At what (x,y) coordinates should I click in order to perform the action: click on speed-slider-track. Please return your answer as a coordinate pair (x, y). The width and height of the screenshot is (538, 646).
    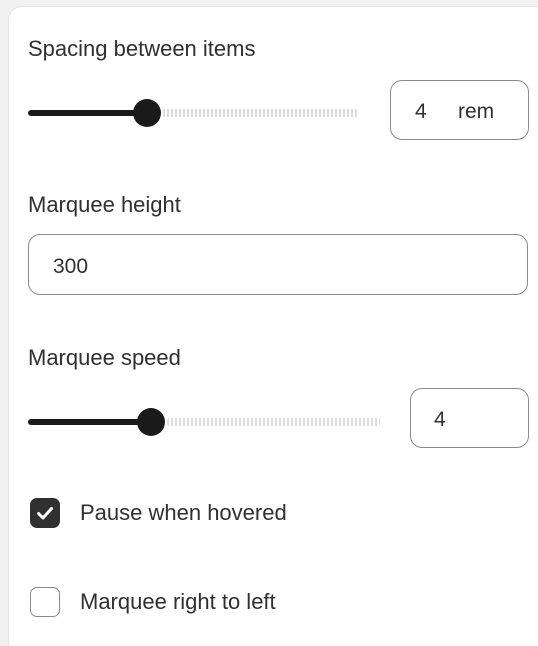
    Looking at the image, I should click on (273, 422).